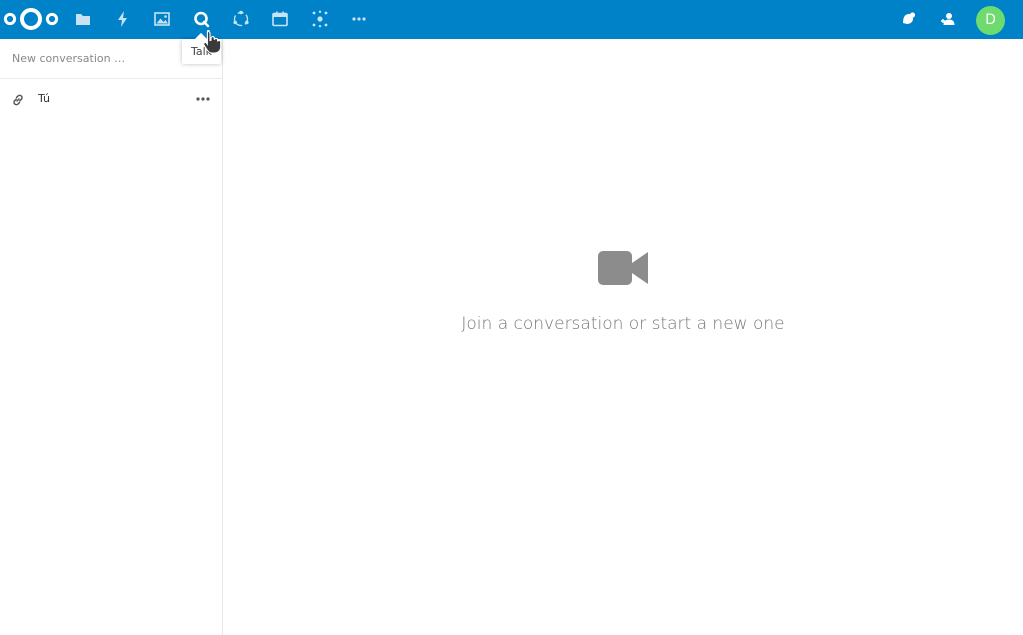 The width and height of the screenshot is (1023, 635). I want to click on more-options-icon, so click(203, 99).